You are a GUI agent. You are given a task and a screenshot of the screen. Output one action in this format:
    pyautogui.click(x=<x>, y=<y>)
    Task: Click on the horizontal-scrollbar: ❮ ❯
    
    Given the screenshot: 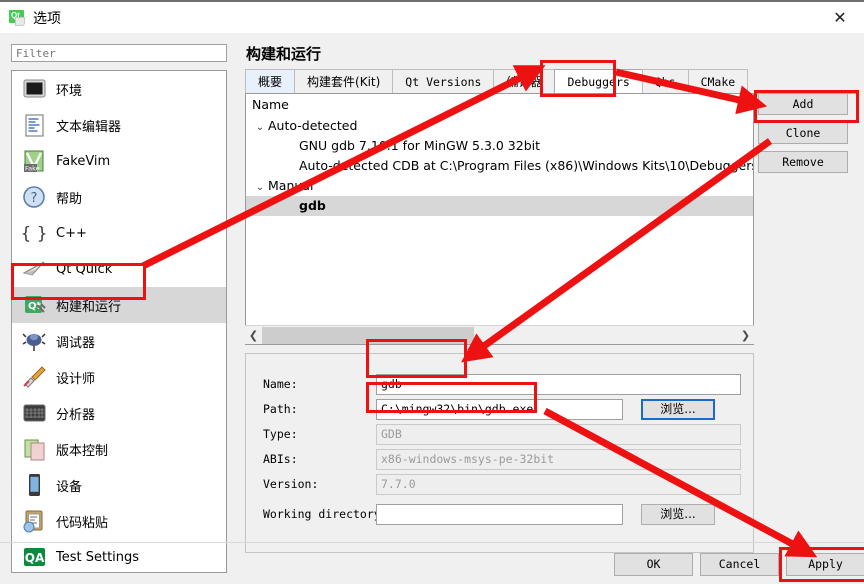 What is the action you would take?
    pyautogui.click(x=499, y=334)
    